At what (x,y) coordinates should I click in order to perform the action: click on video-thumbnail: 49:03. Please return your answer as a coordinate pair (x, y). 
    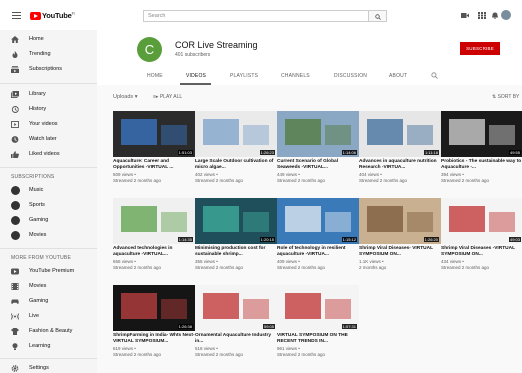
    Looking at the image, I should click on (481, 221).